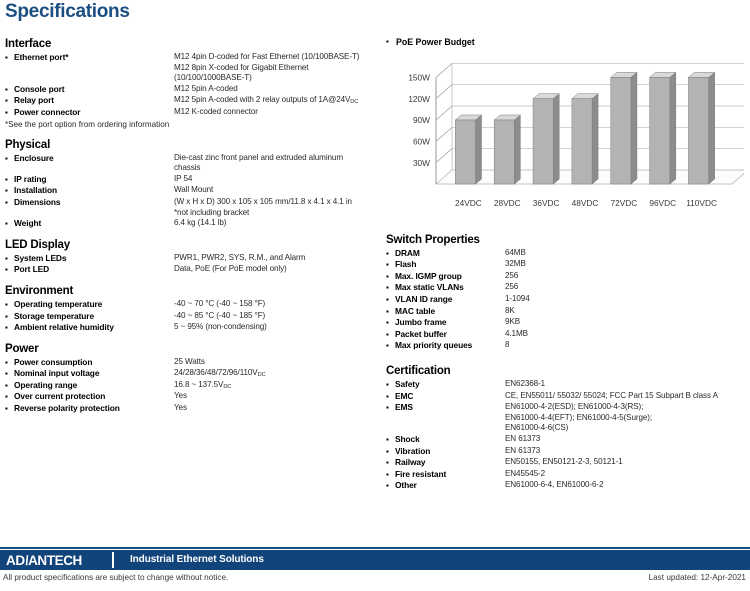 This screenshot has width=750, height=591. I want to click on svg-text: 24VDC, so click(468, 203).